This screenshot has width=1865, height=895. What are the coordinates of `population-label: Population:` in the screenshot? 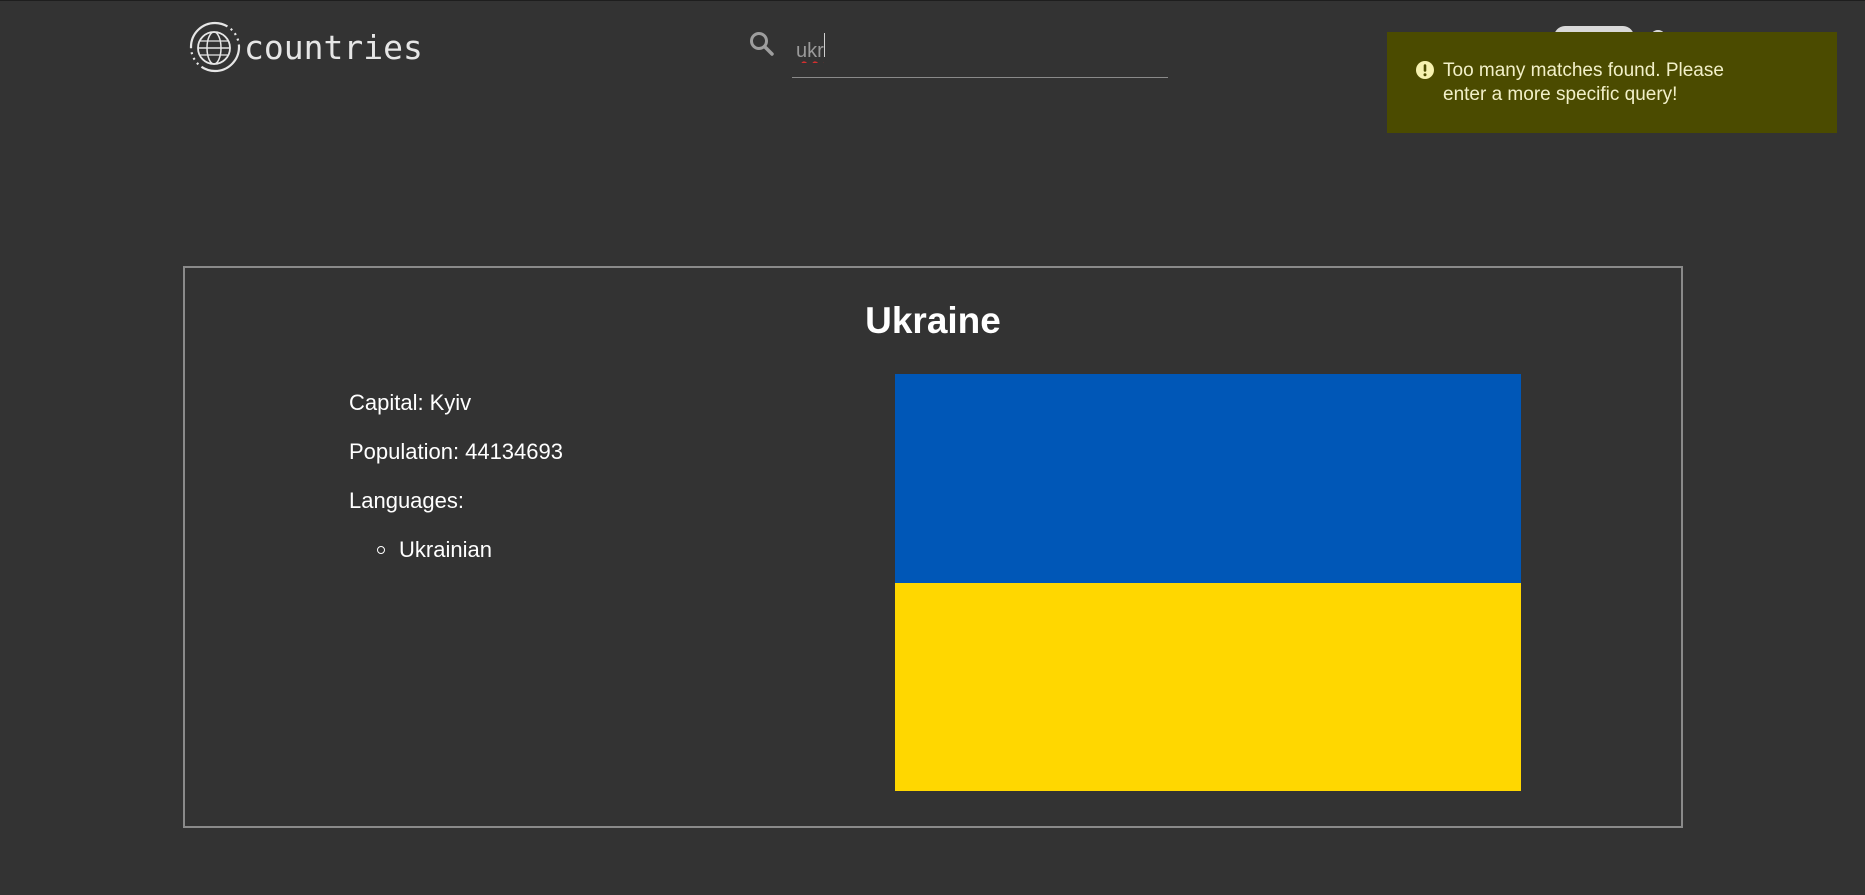 It's located at (404, 451).